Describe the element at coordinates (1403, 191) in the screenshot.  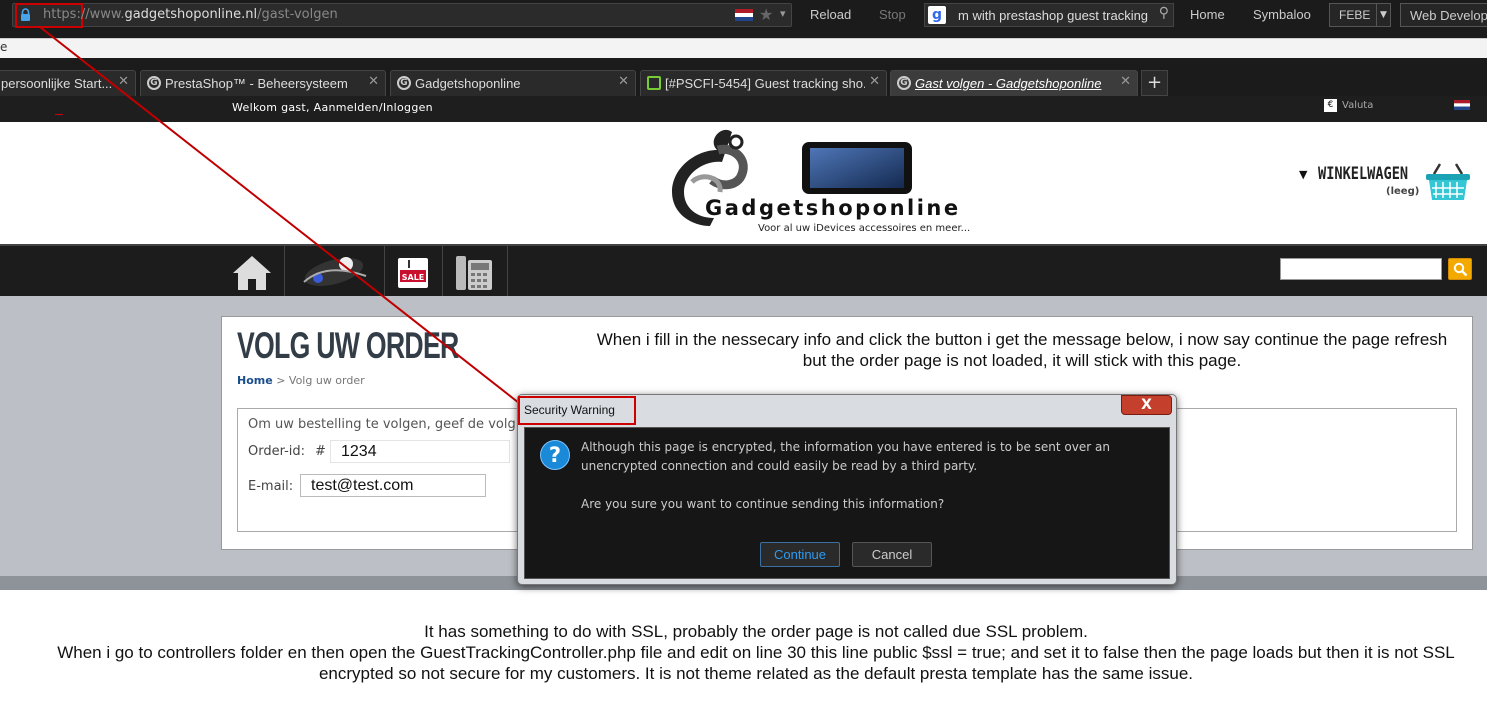
I see `cart-status: (leeg)` at that location.